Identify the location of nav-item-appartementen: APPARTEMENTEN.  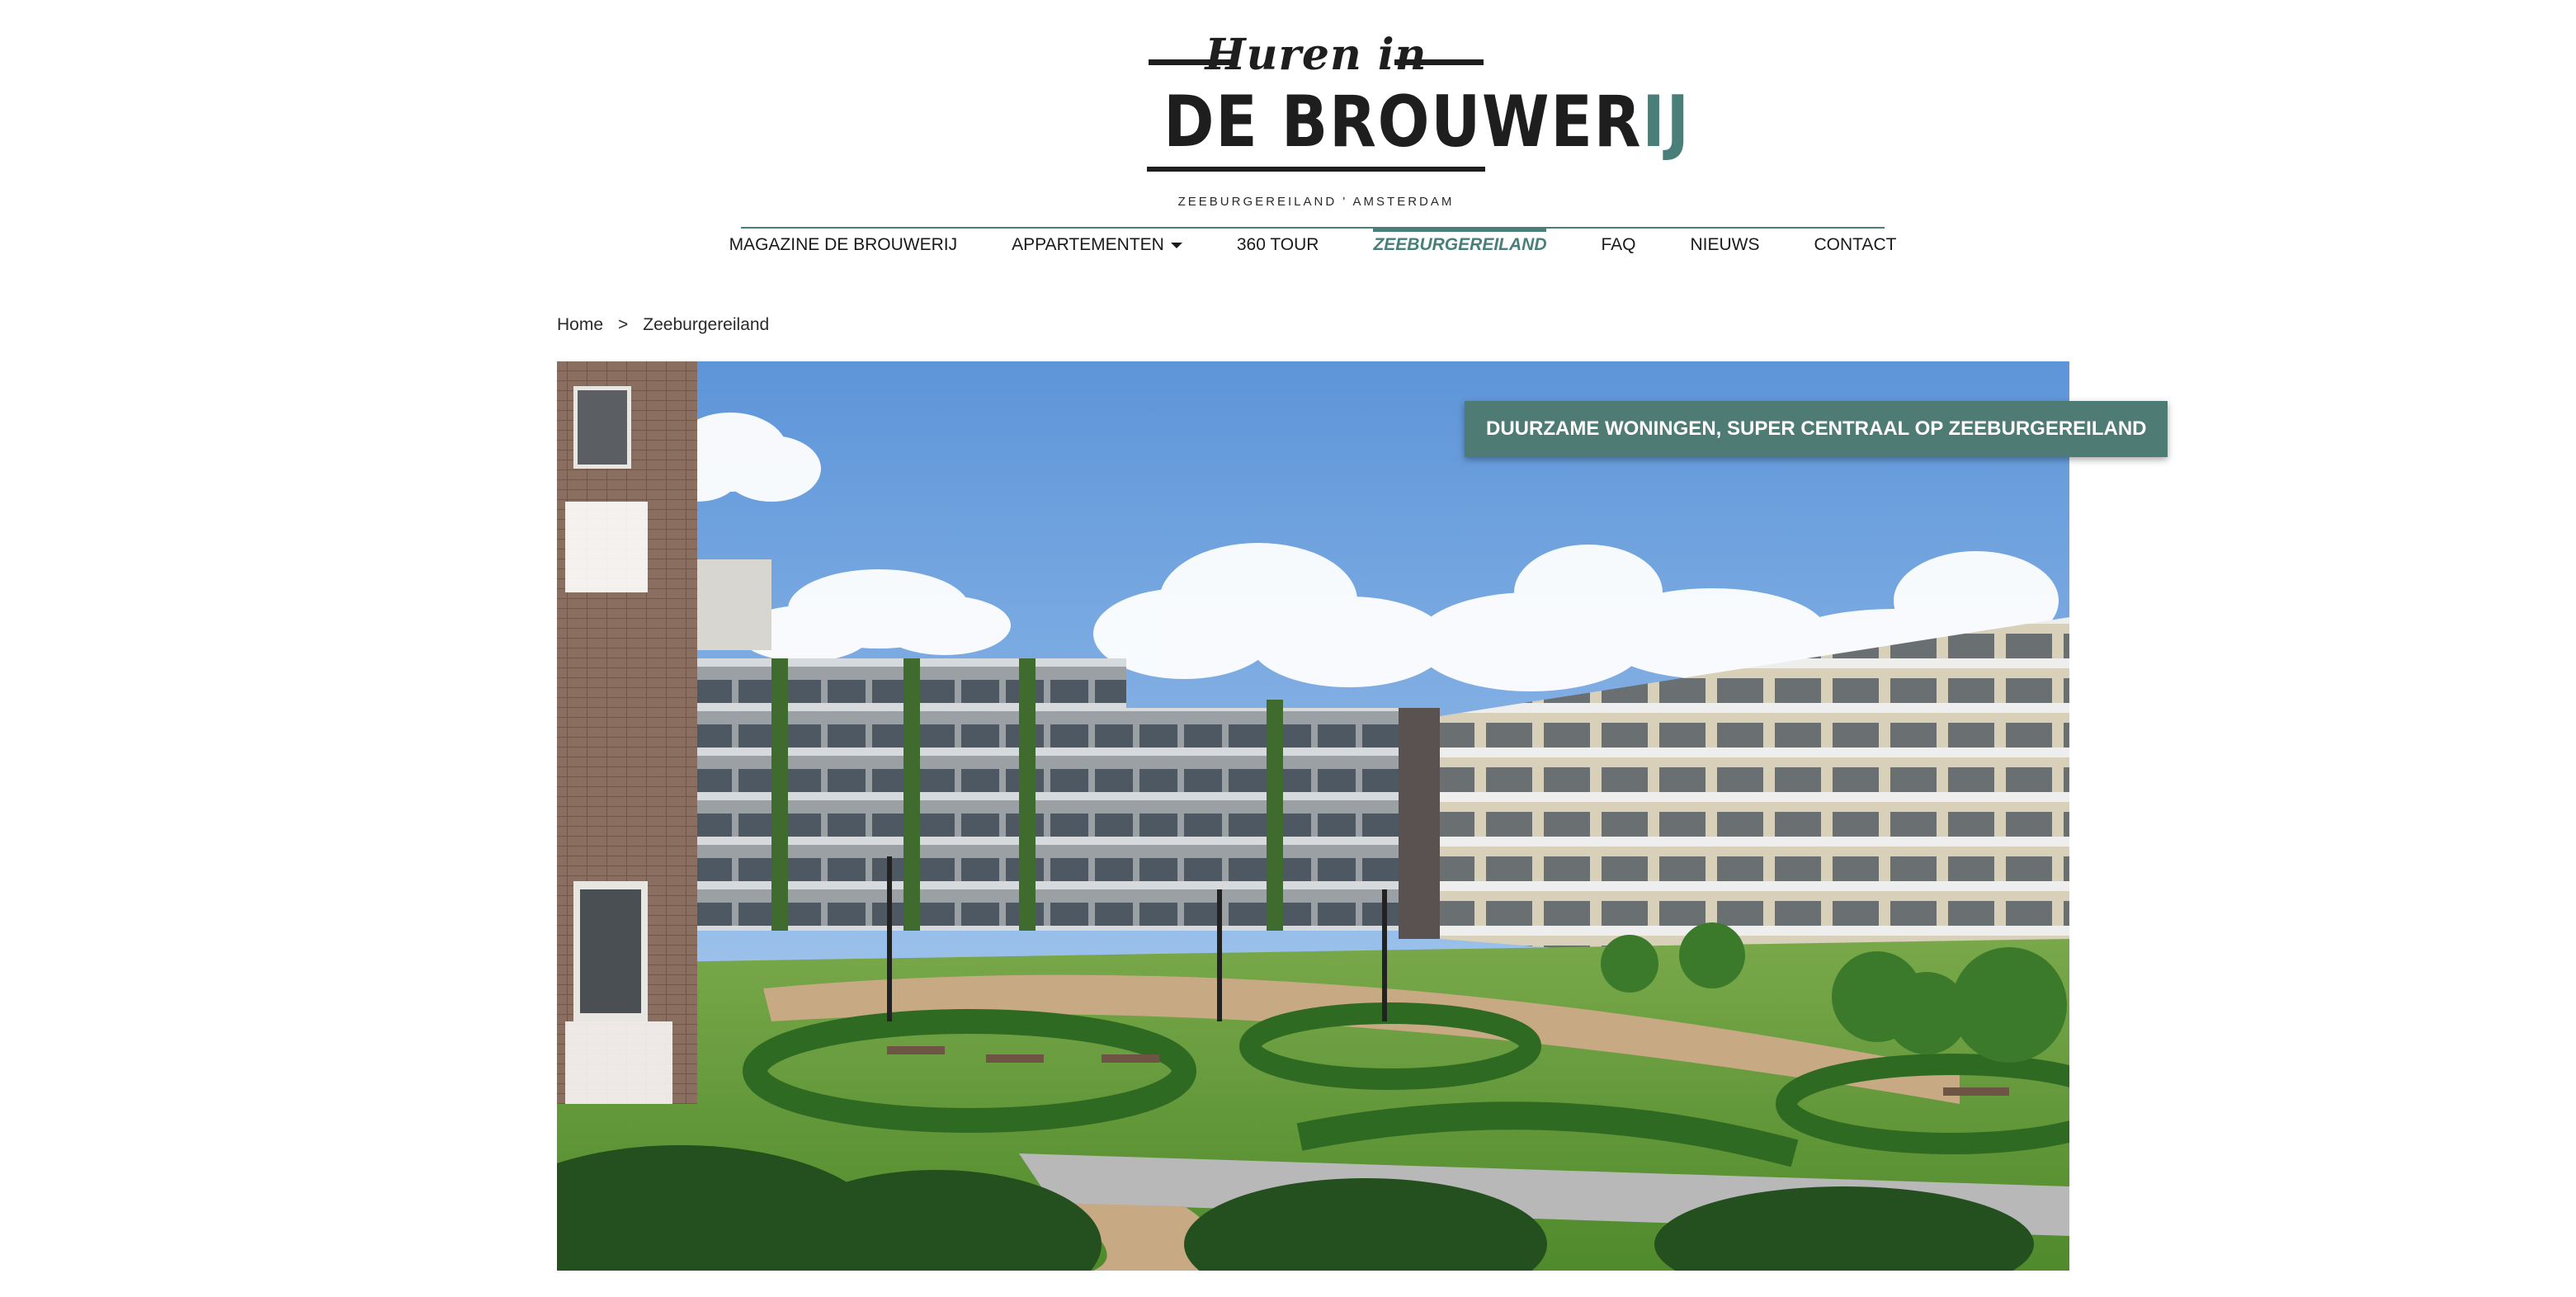
(1097, 245).